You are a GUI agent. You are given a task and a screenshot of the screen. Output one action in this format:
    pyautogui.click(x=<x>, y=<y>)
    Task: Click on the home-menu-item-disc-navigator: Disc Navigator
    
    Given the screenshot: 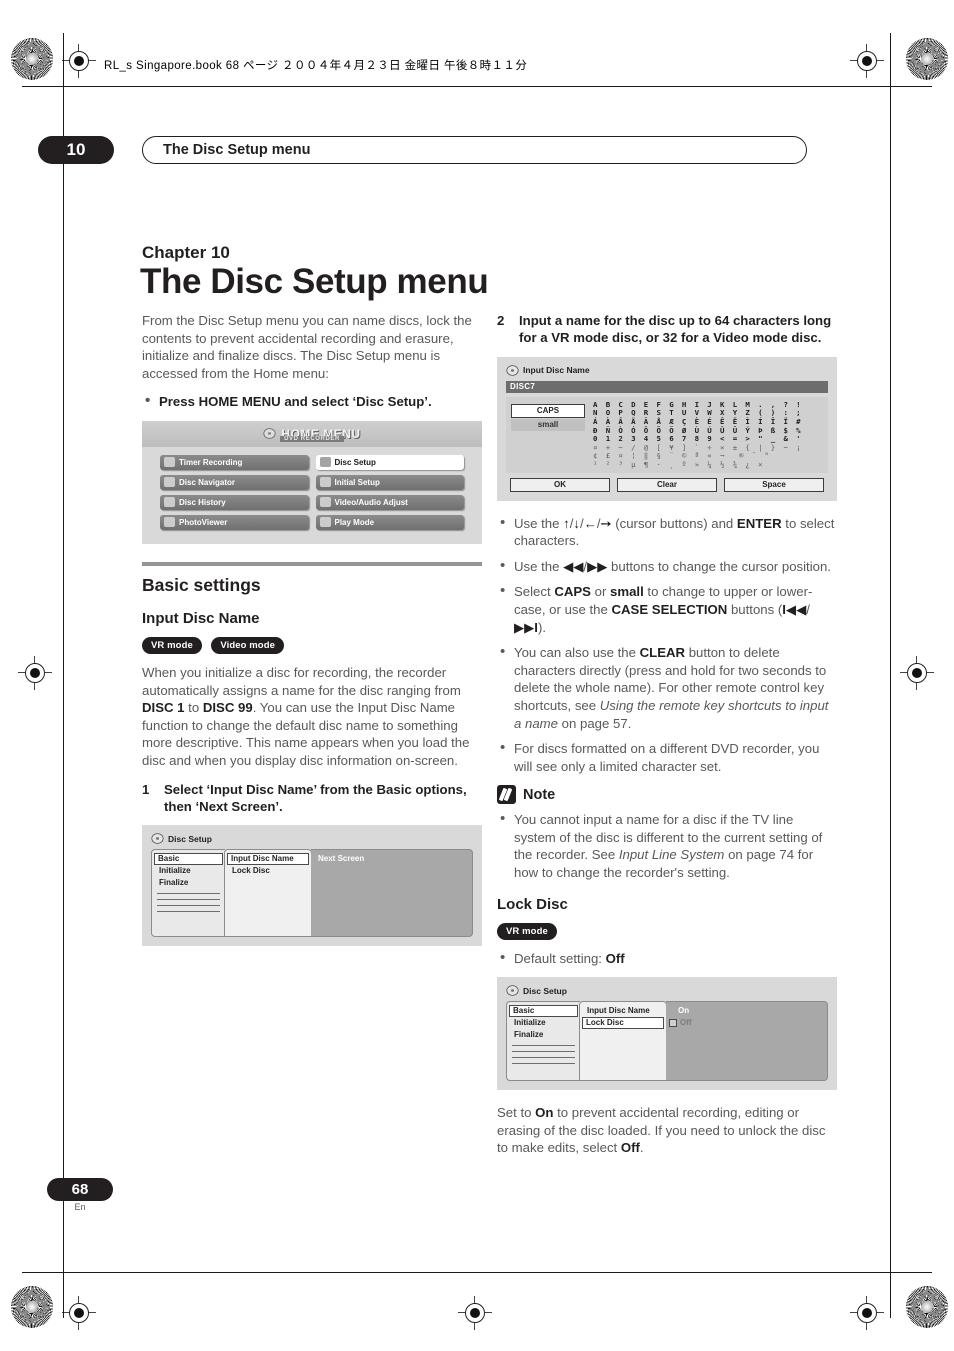 What is the action you would take?
    pyautogui.click(x=234, y=482)
    